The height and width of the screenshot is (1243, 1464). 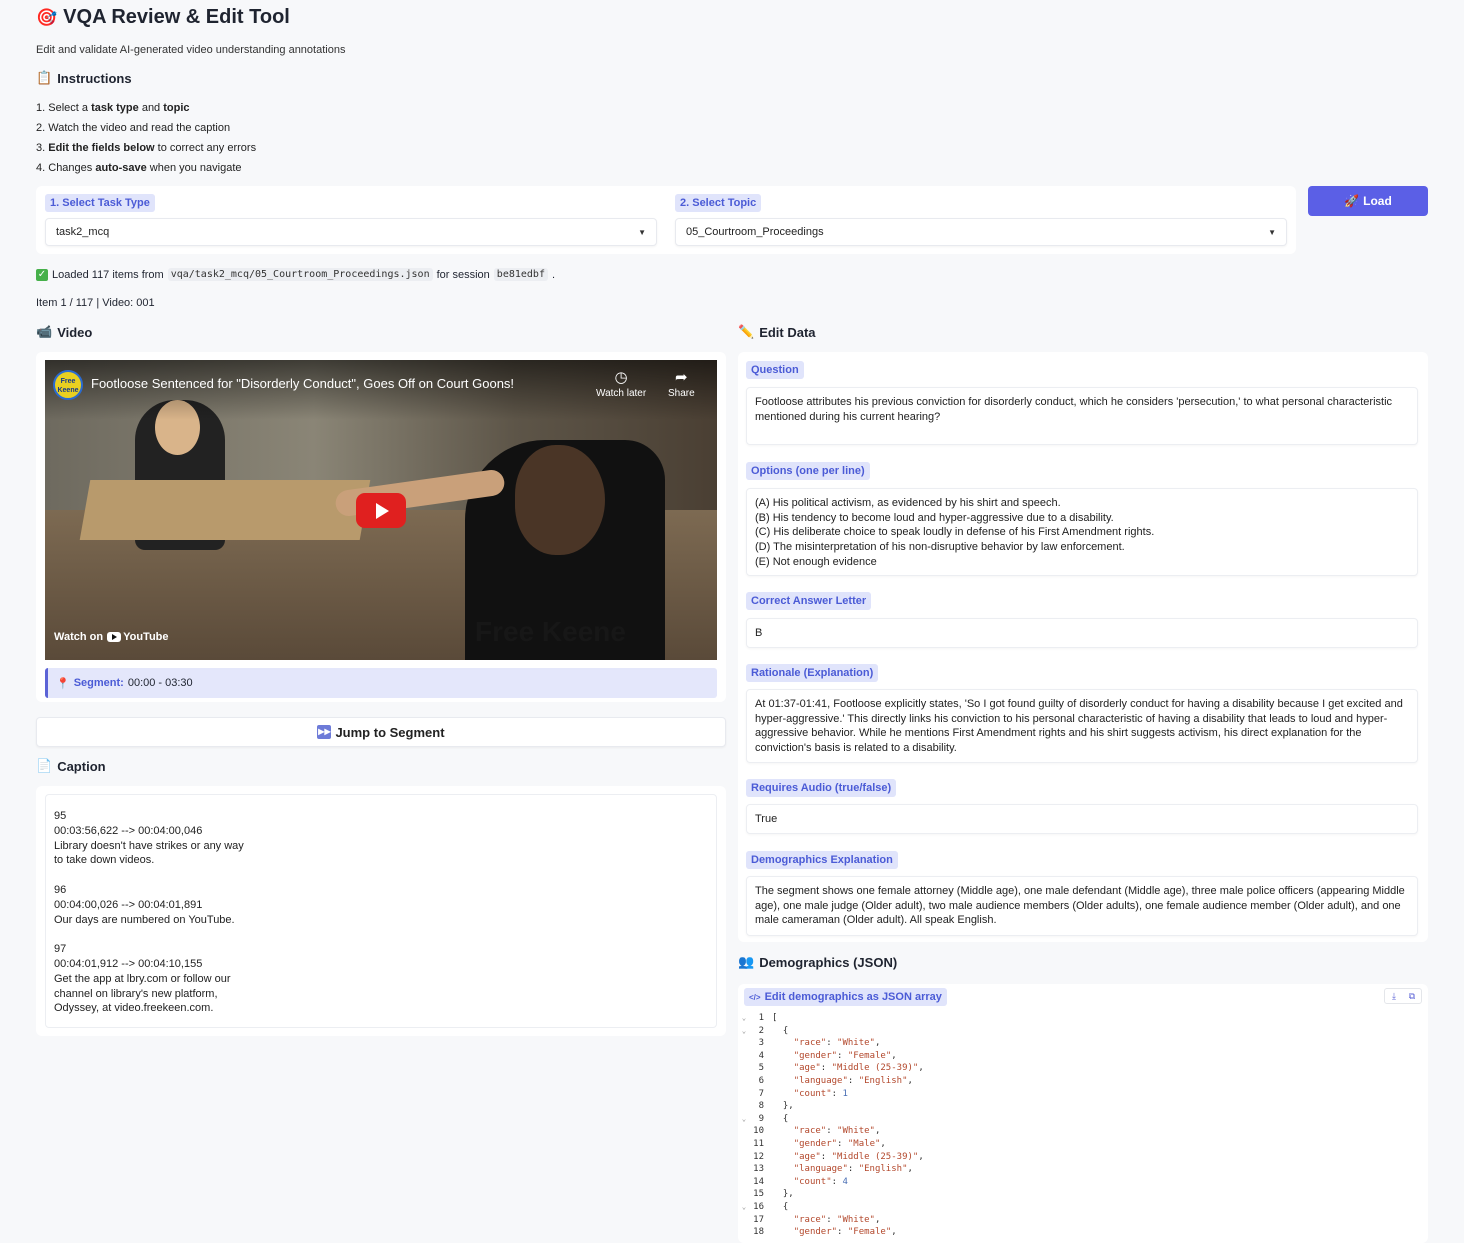 What do you see at coordinates (133, 128) in the screenshot?
I see `instruction-step: 2. Watch the video and read the caption` at bounding box center [133, 128].